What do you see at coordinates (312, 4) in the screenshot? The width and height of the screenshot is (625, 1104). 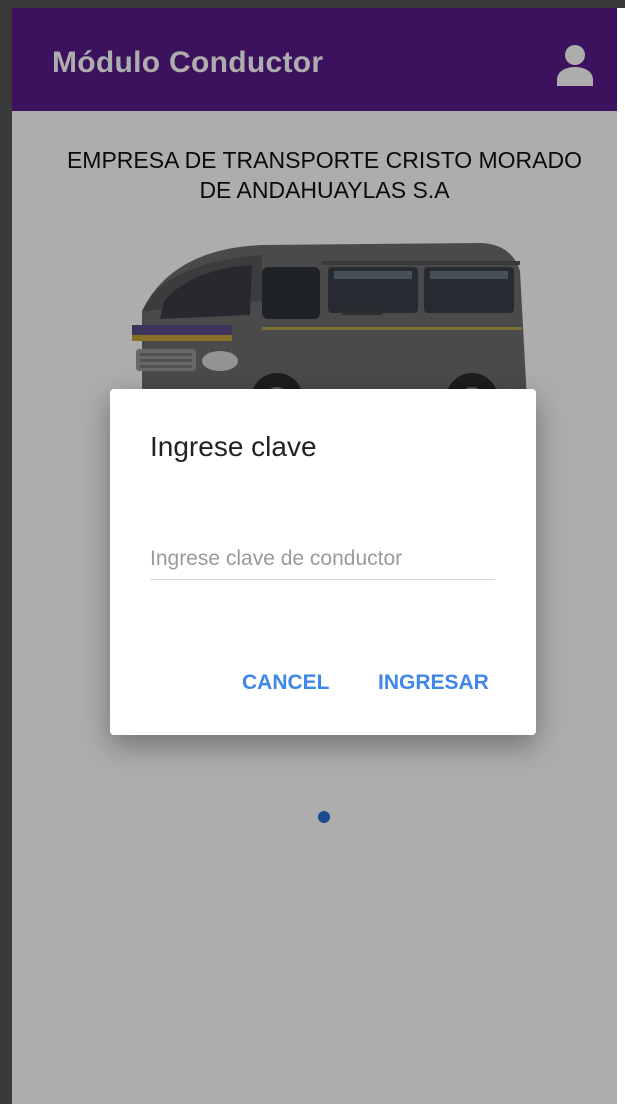 I see `window-frame-top` at bounding box center [312, 4].